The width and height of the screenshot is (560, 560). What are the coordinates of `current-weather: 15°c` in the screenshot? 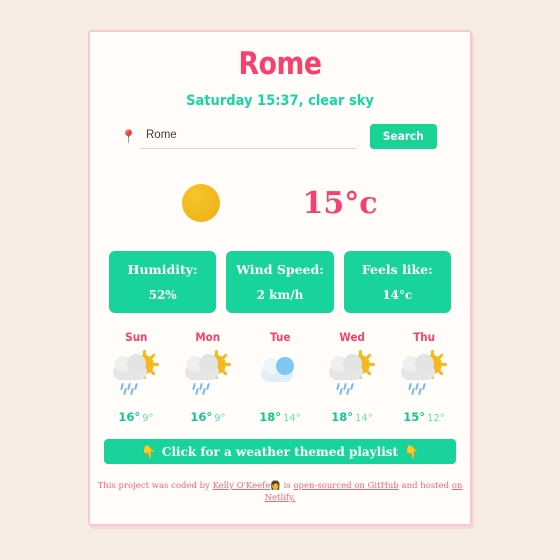 It's located at (280, 203).